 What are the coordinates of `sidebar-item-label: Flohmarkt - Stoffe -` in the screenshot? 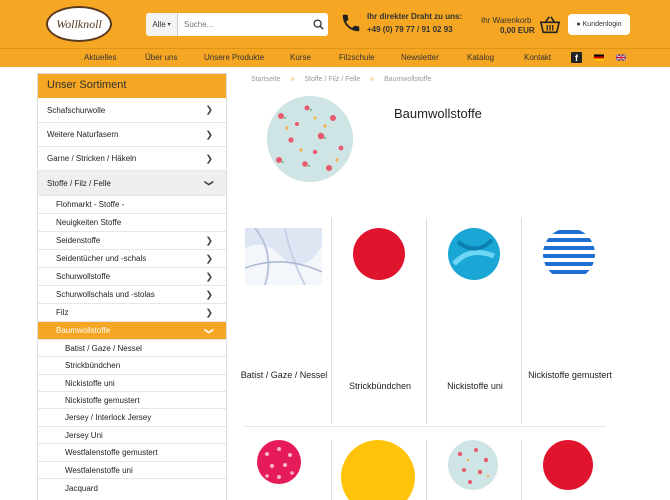 It's located at (90, 204).